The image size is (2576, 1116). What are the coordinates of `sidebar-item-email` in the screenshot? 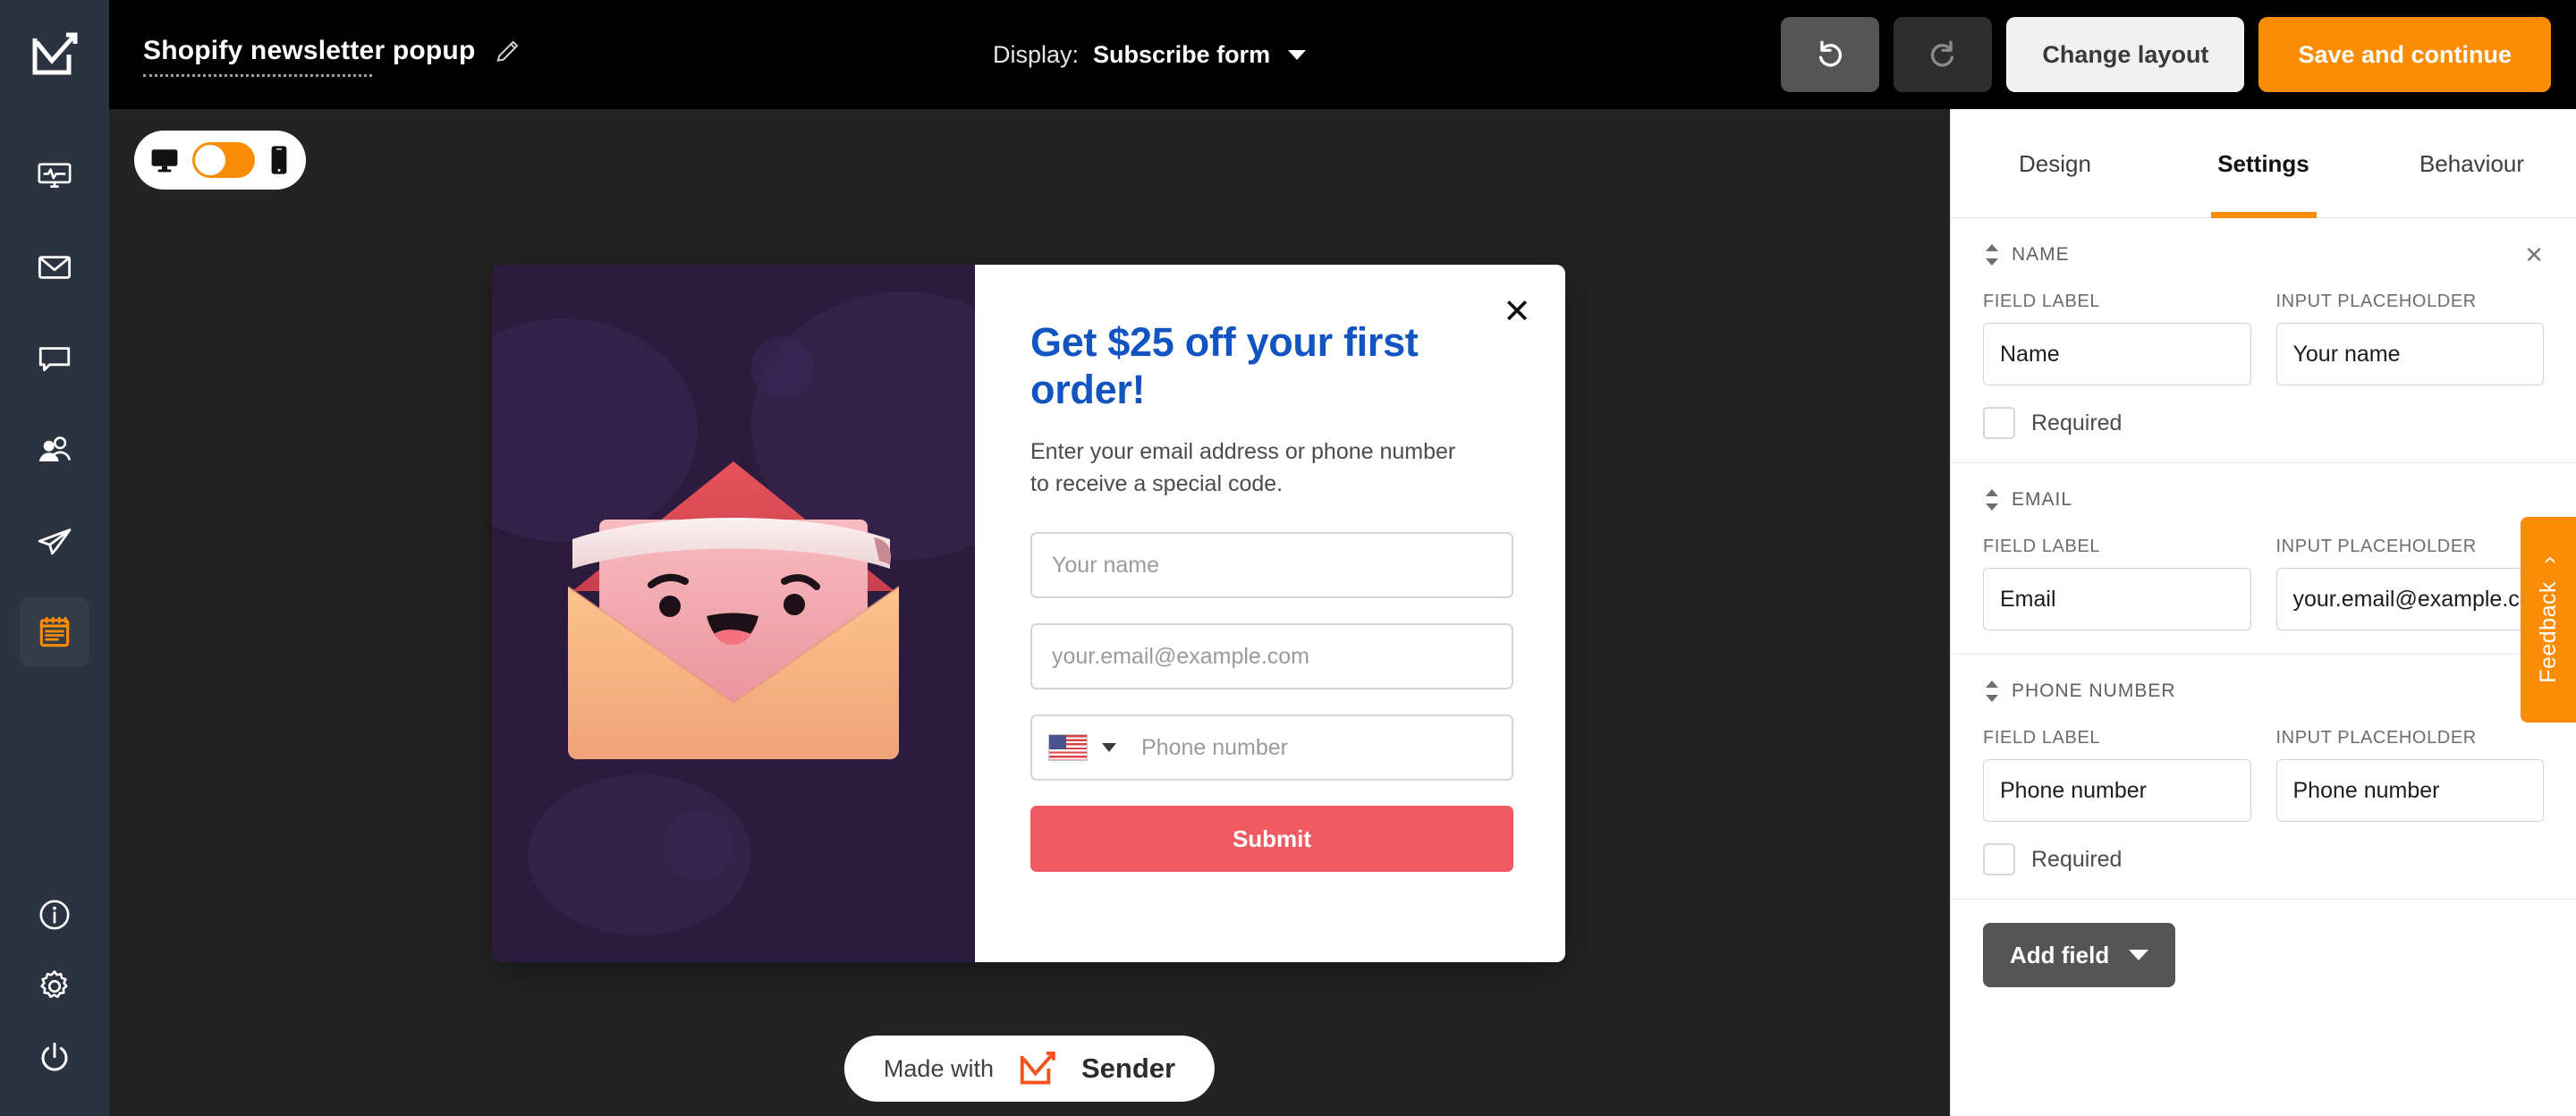 It's located at (54, 267).